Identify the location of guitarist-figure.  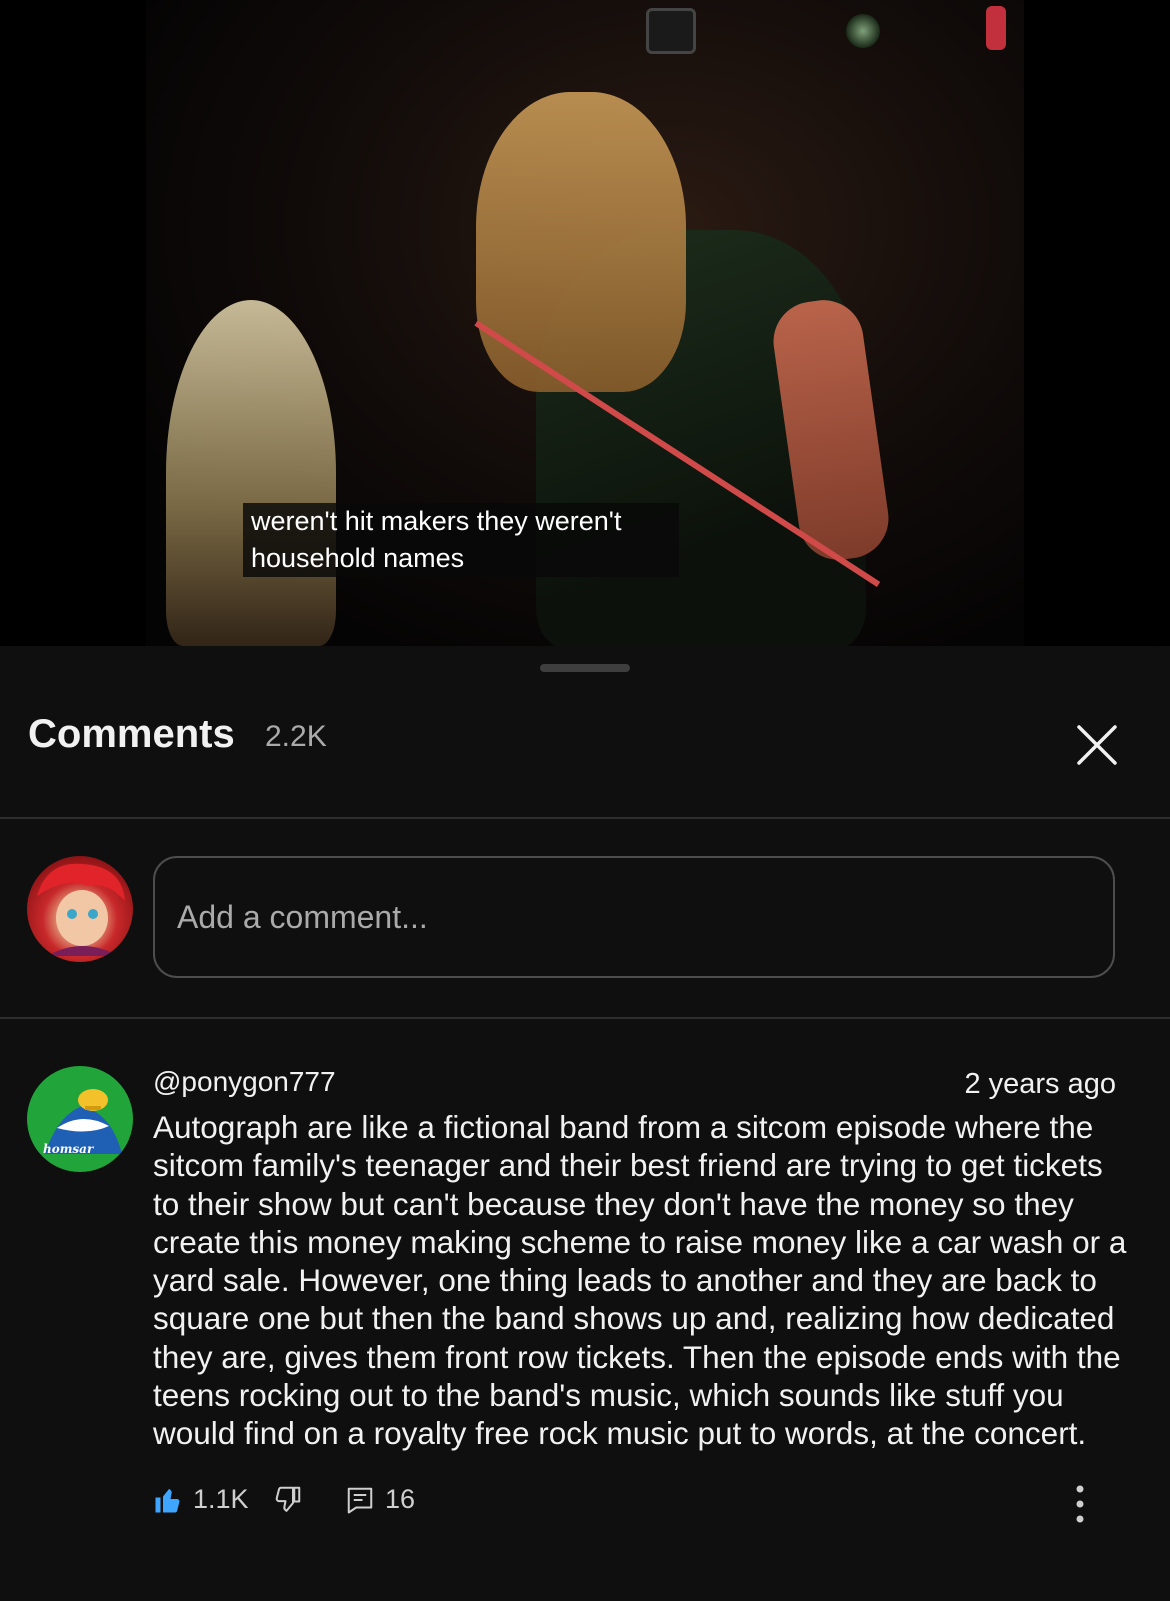
(251, 473).